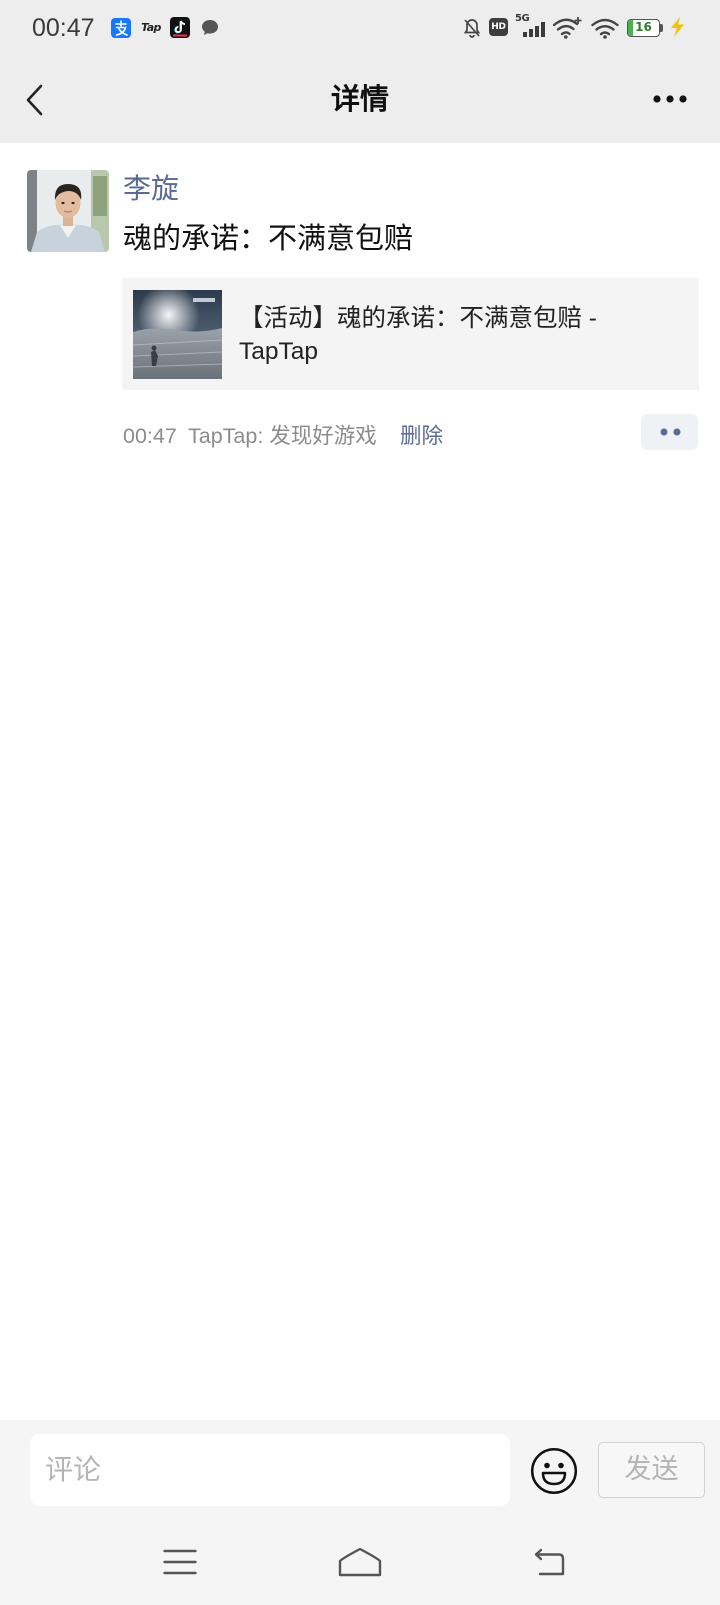 This screenshot has height=1605, width=720. I want to click on battery-tip, so click(661, 28).